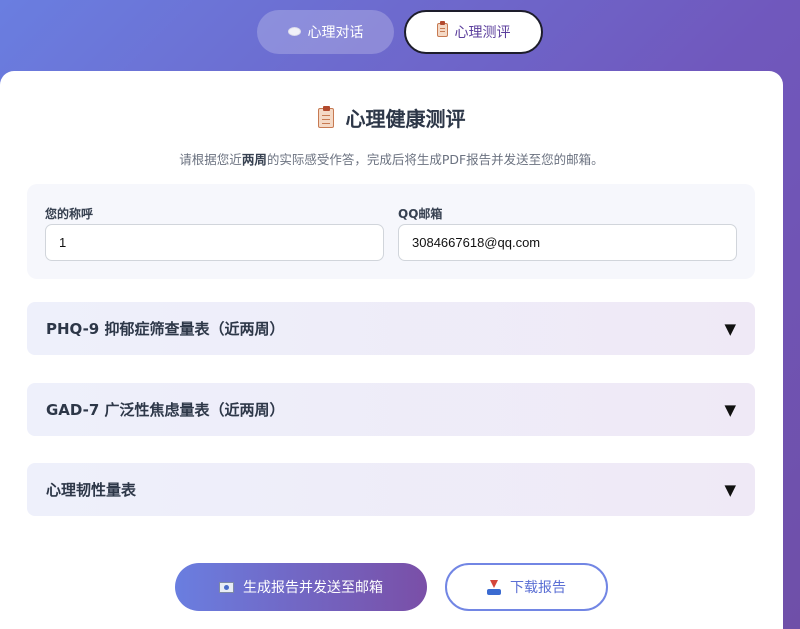 Image resolution: width=800 pixels, height=629 pixels. I want to click on tab-assessment-label: 心理测评, so click(482, 33).